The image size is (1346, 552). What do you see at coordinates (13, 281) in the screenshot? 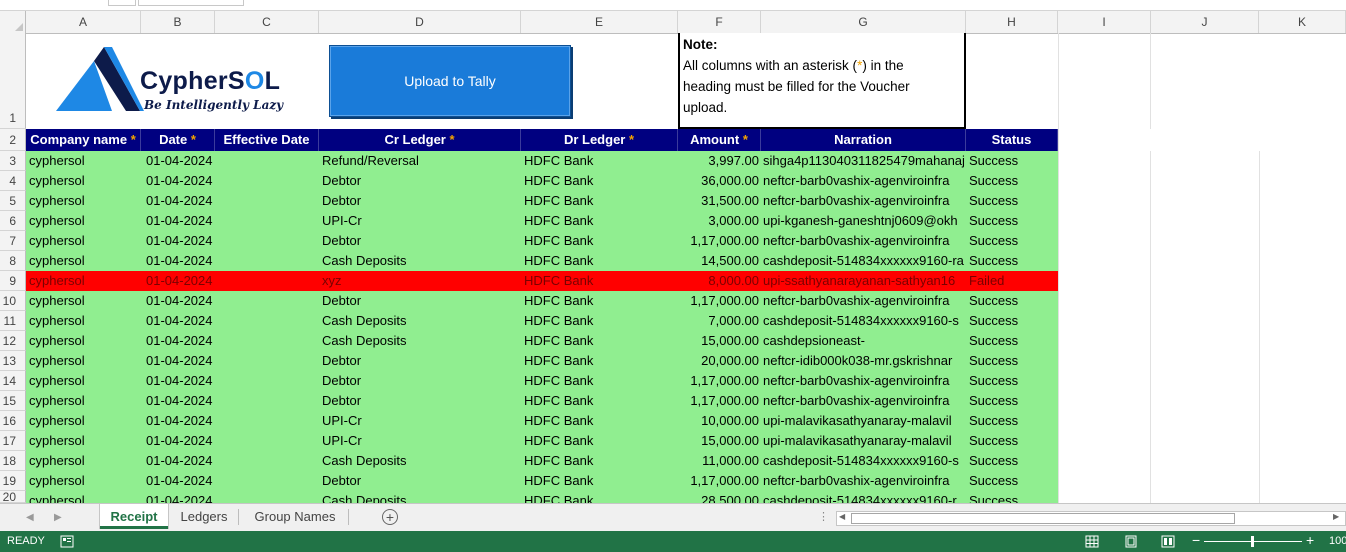
I see `row-header: 9` at bounding box center [13, 281].